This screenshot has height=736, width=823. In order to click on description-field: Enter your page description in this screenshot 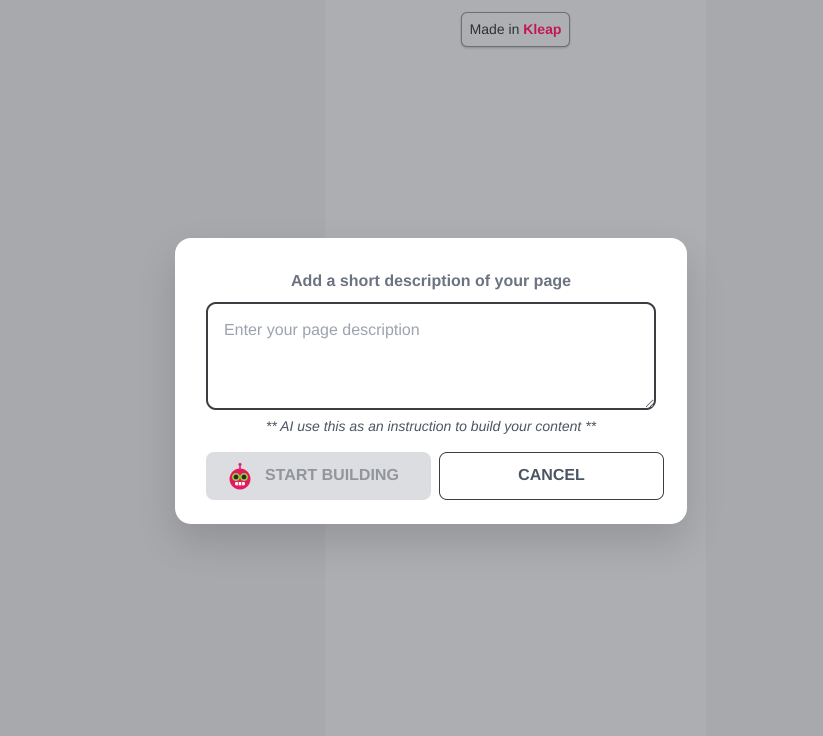, I will do `click(431, 356)`.